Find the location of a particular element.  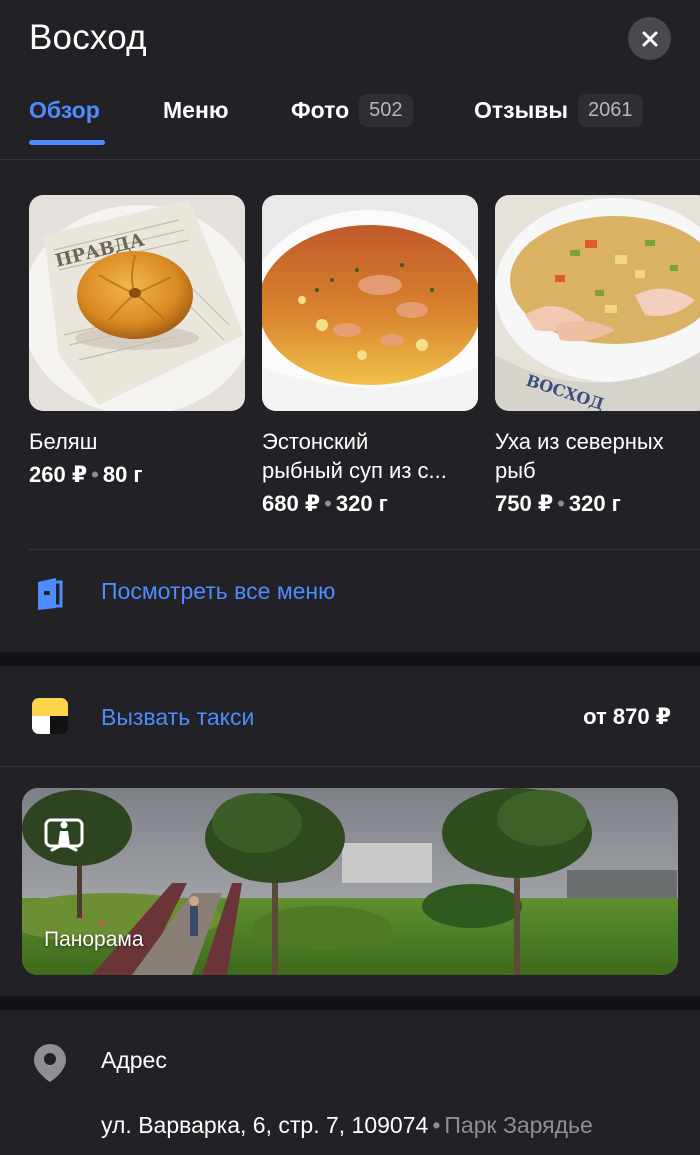

dish-card: ВОСХОД Уха из северных рыб 750 ₽ • 320 г is located at coordinates (597, 356).